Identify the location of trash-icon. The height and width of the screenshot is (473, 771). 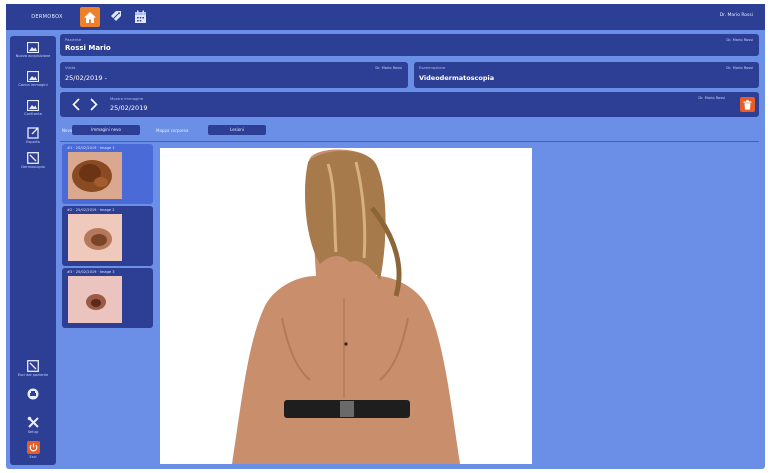
(747, 104).